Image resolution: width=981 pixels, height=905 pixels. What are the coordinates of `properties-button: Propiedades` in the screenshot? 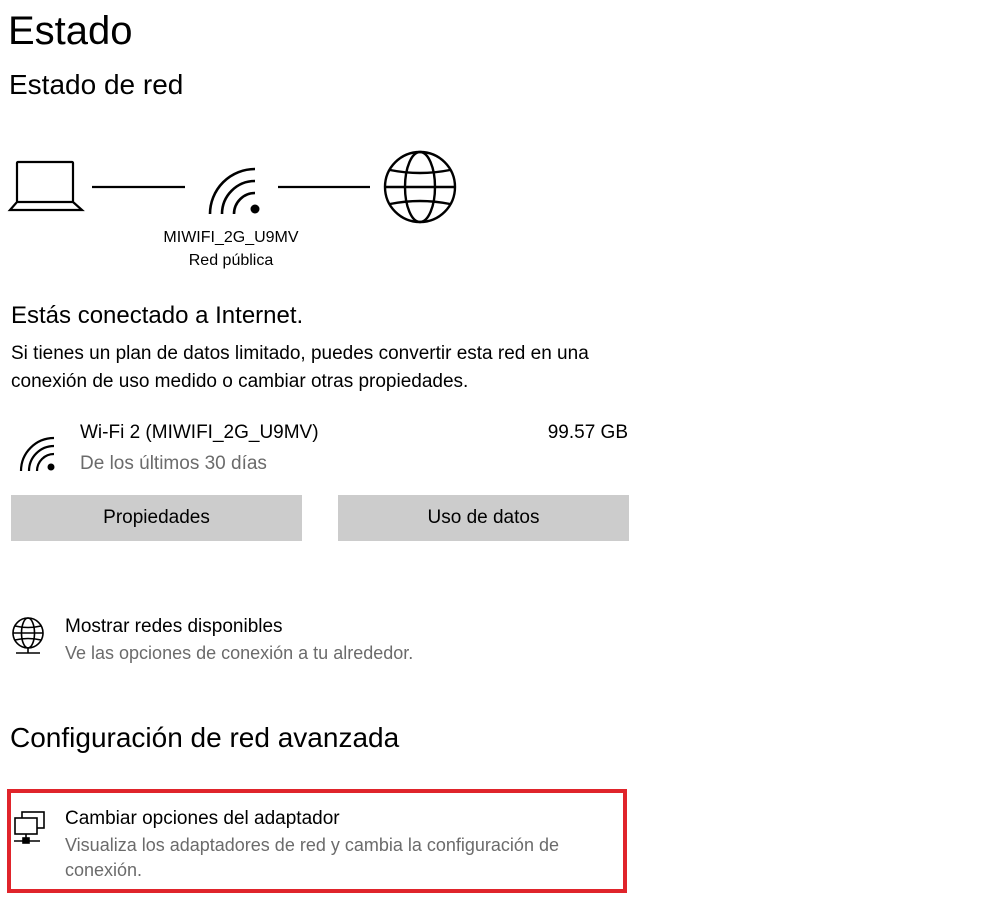 It's located at (156, 518).